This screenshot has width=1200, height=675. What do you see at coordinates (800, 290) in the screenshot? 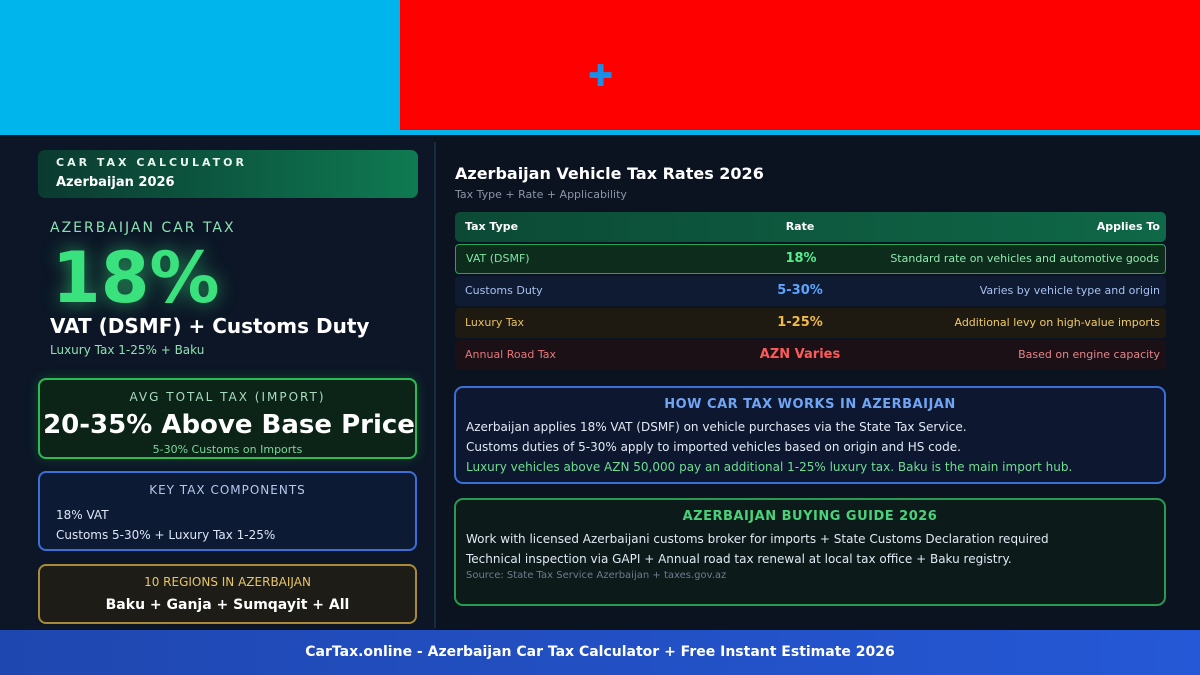
I see `row-rate: 5-30%` at bounding box center [800, 290].